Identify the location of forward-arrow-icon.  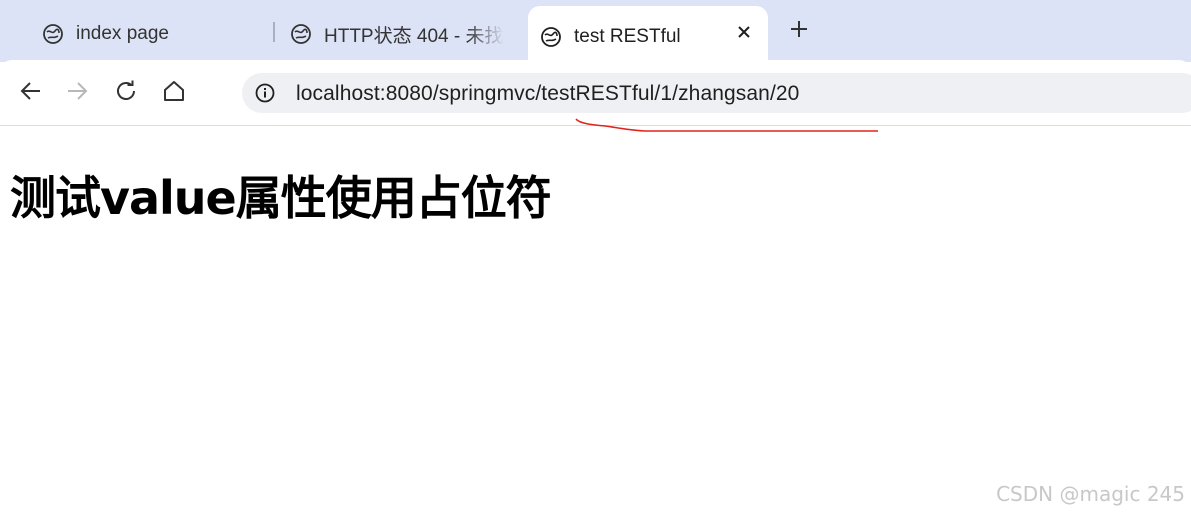
(78, 91).